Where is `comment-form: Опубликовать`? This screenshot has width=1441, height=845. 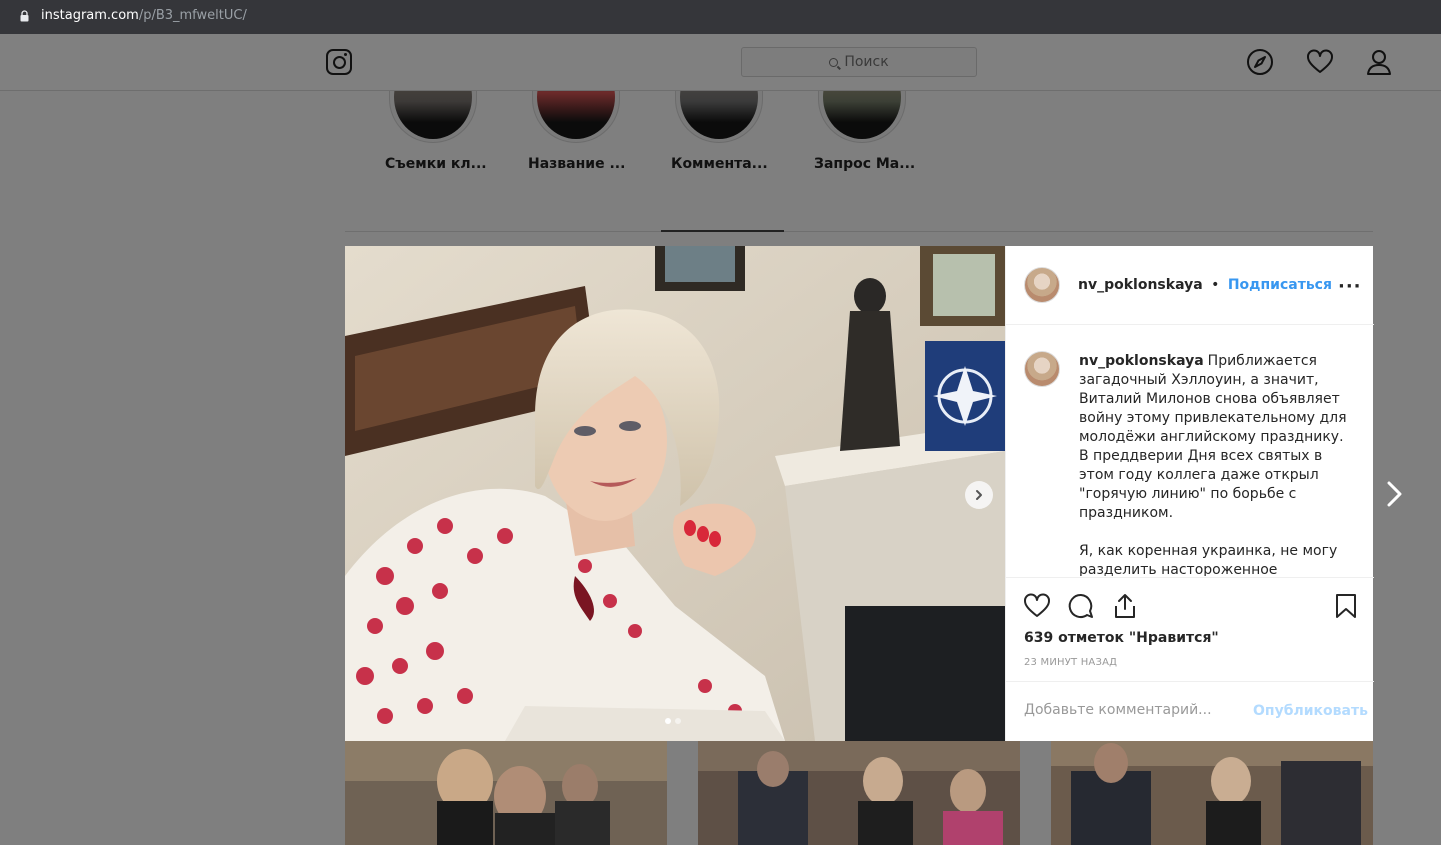
comment-form: Опубликовать is located at coordinates (1190, 711).